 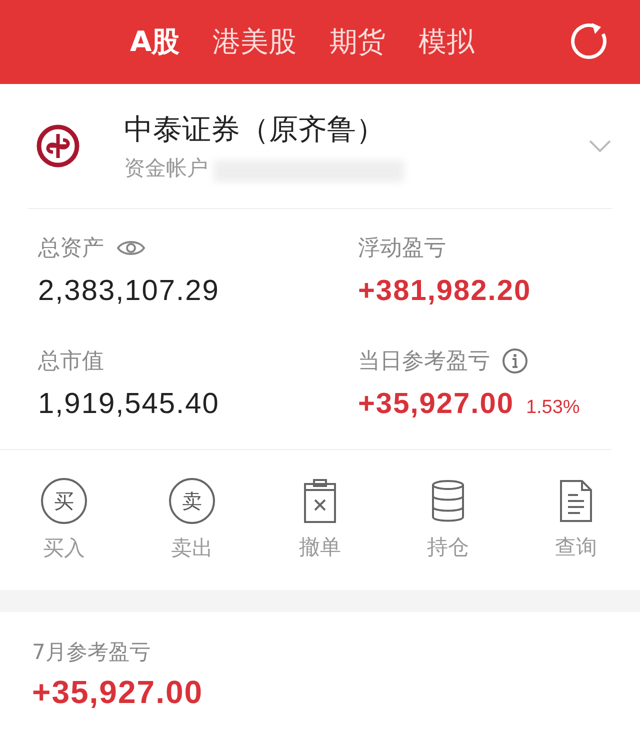 I want to click on circle-glyph-icon: 卖, so click(x=192, y=501).